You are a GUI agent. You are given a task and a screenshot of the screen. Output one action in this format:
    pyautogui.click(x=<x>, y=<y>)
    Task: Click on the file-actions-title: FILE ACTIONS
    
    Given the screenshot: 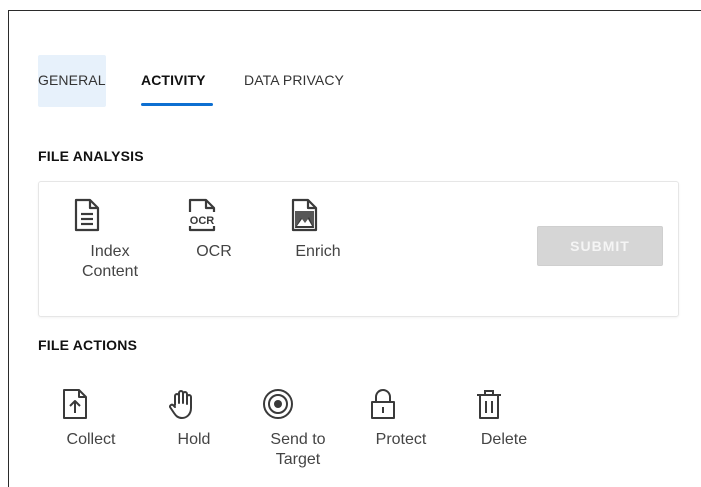 What is the action you would take?
    pyautogui.click(x=88, y=345)
    